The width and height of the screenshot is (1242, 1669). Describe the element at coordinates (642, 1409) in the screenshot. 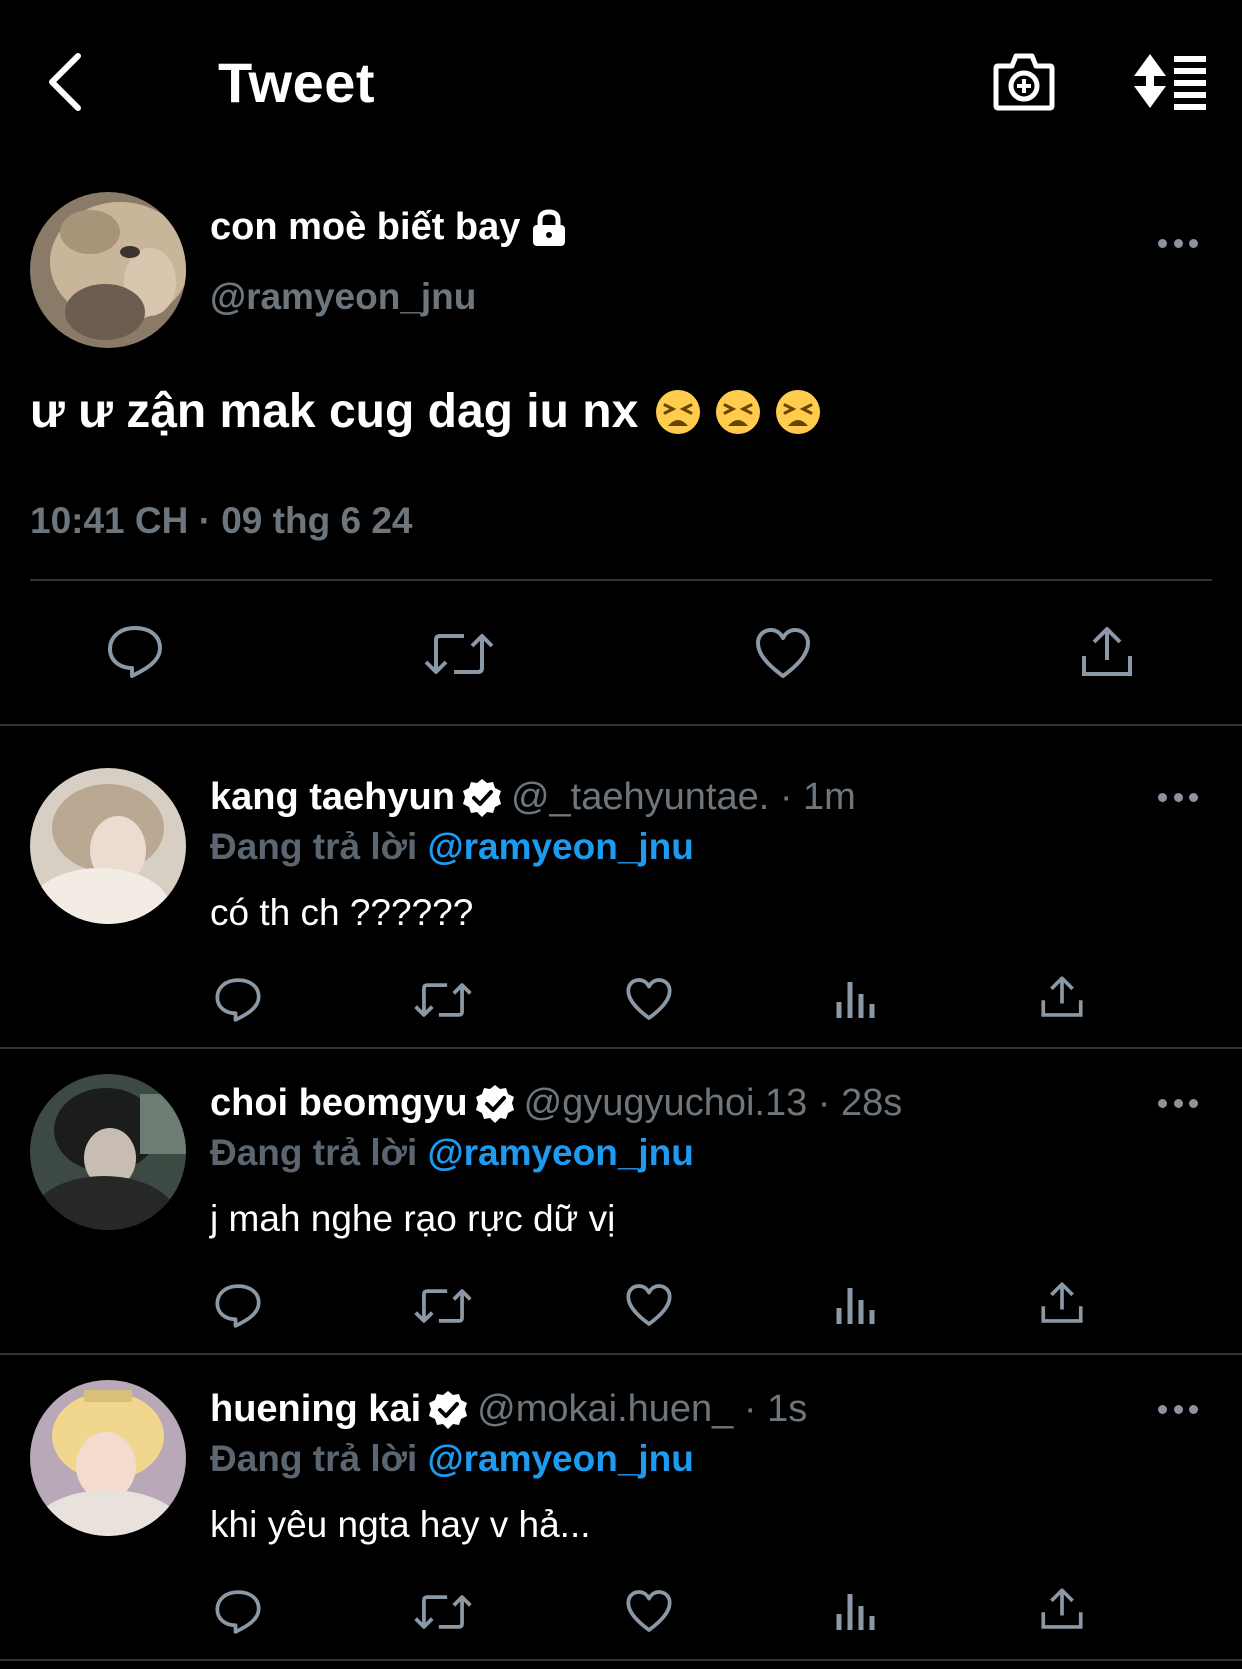

I see `handle-time: @mokai.huen_ · 1s` at that location.